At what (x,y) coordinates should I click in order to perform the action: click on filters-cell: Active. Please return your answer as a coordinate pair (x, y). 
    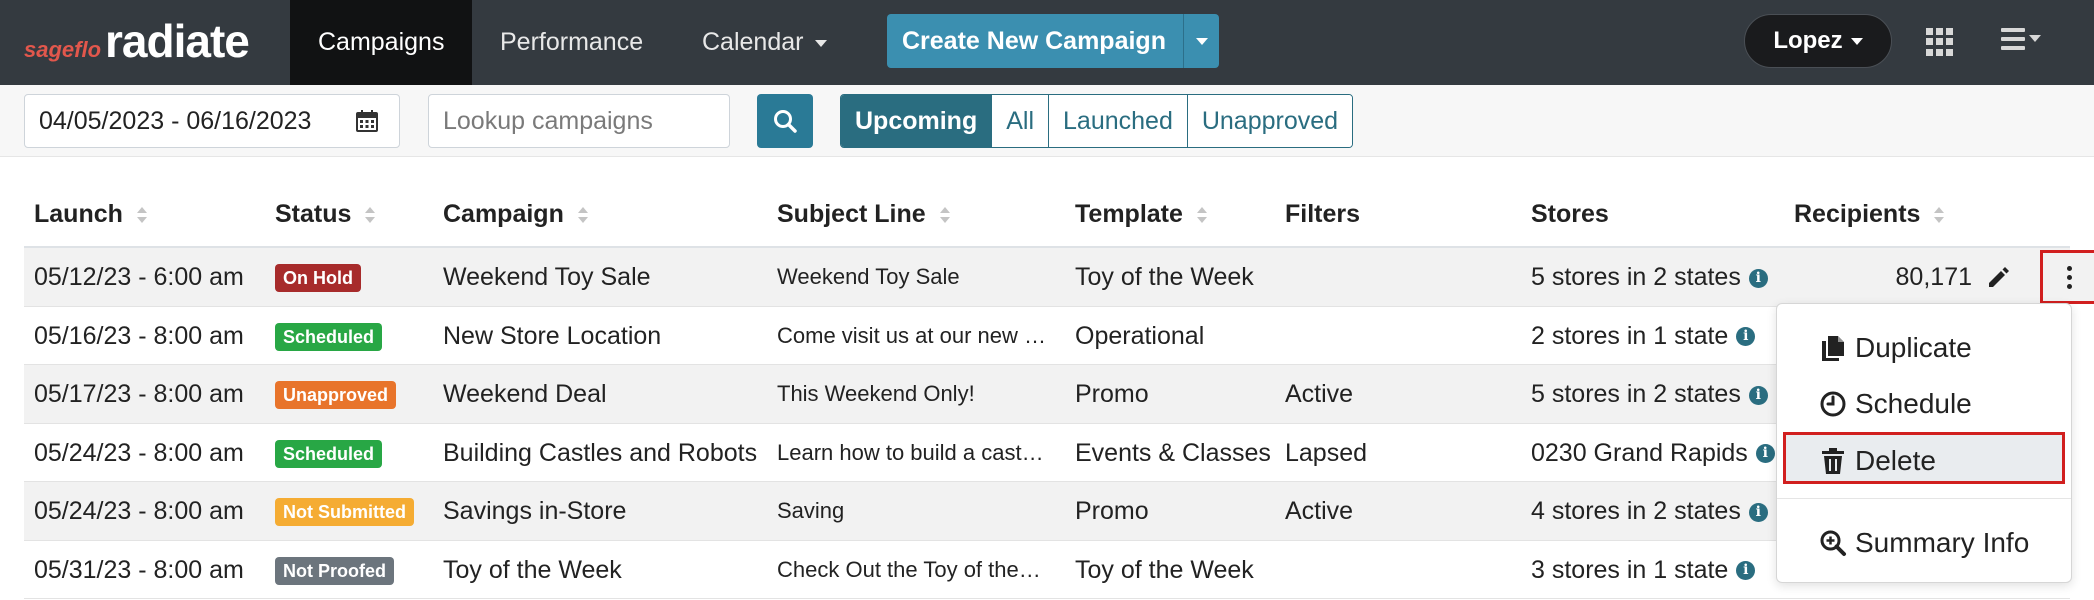
    Looking at the image, I should click on (1319, 511).